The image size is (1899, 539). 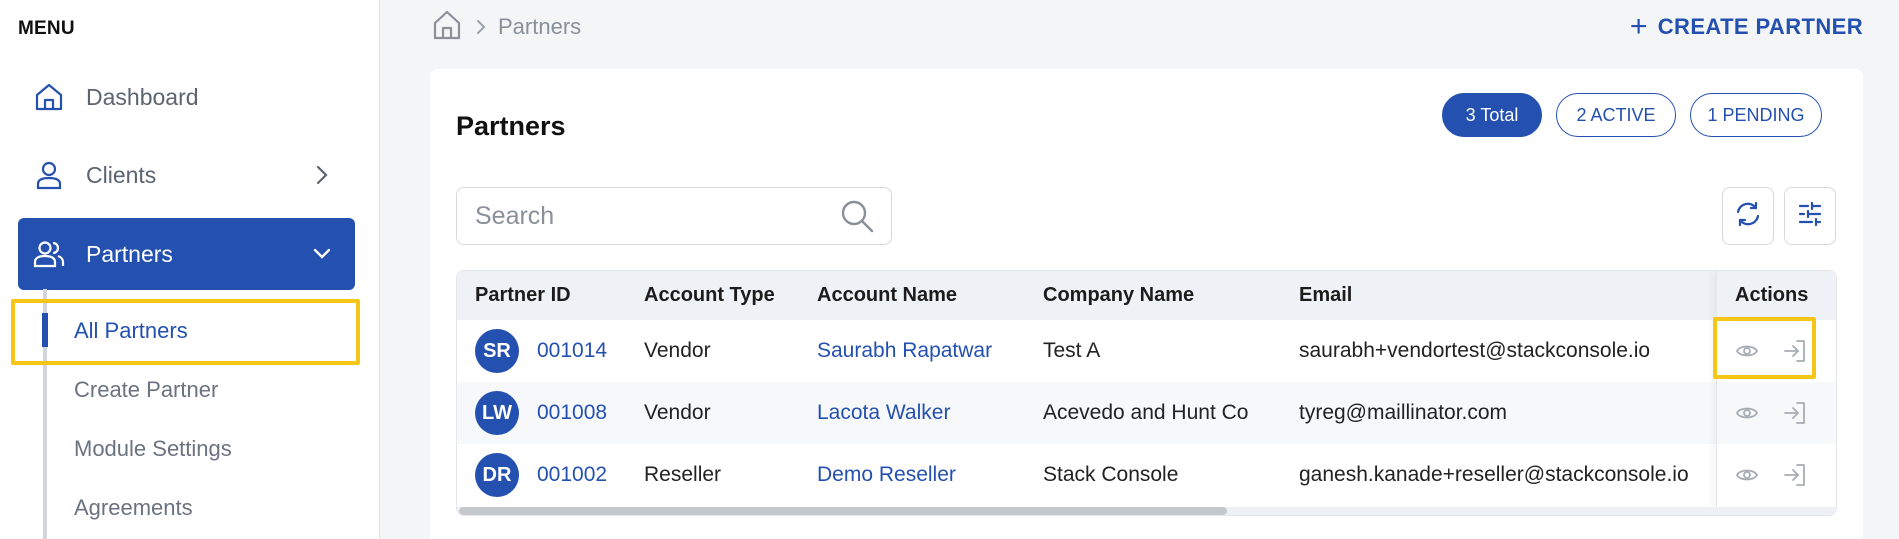 What do you see at coordinates (637, 216) in the screenshot?
I see `search-input` at bounding box center [637, 216].